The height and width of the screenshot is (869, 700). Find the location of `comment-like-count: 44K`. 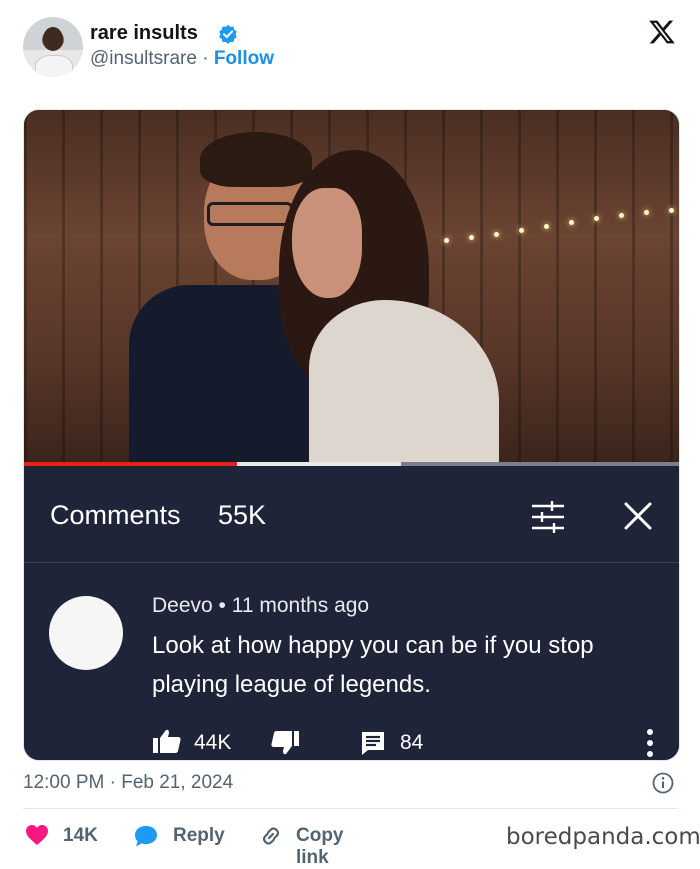

comment-like-count: 44K is located at coordinates (213, 742).